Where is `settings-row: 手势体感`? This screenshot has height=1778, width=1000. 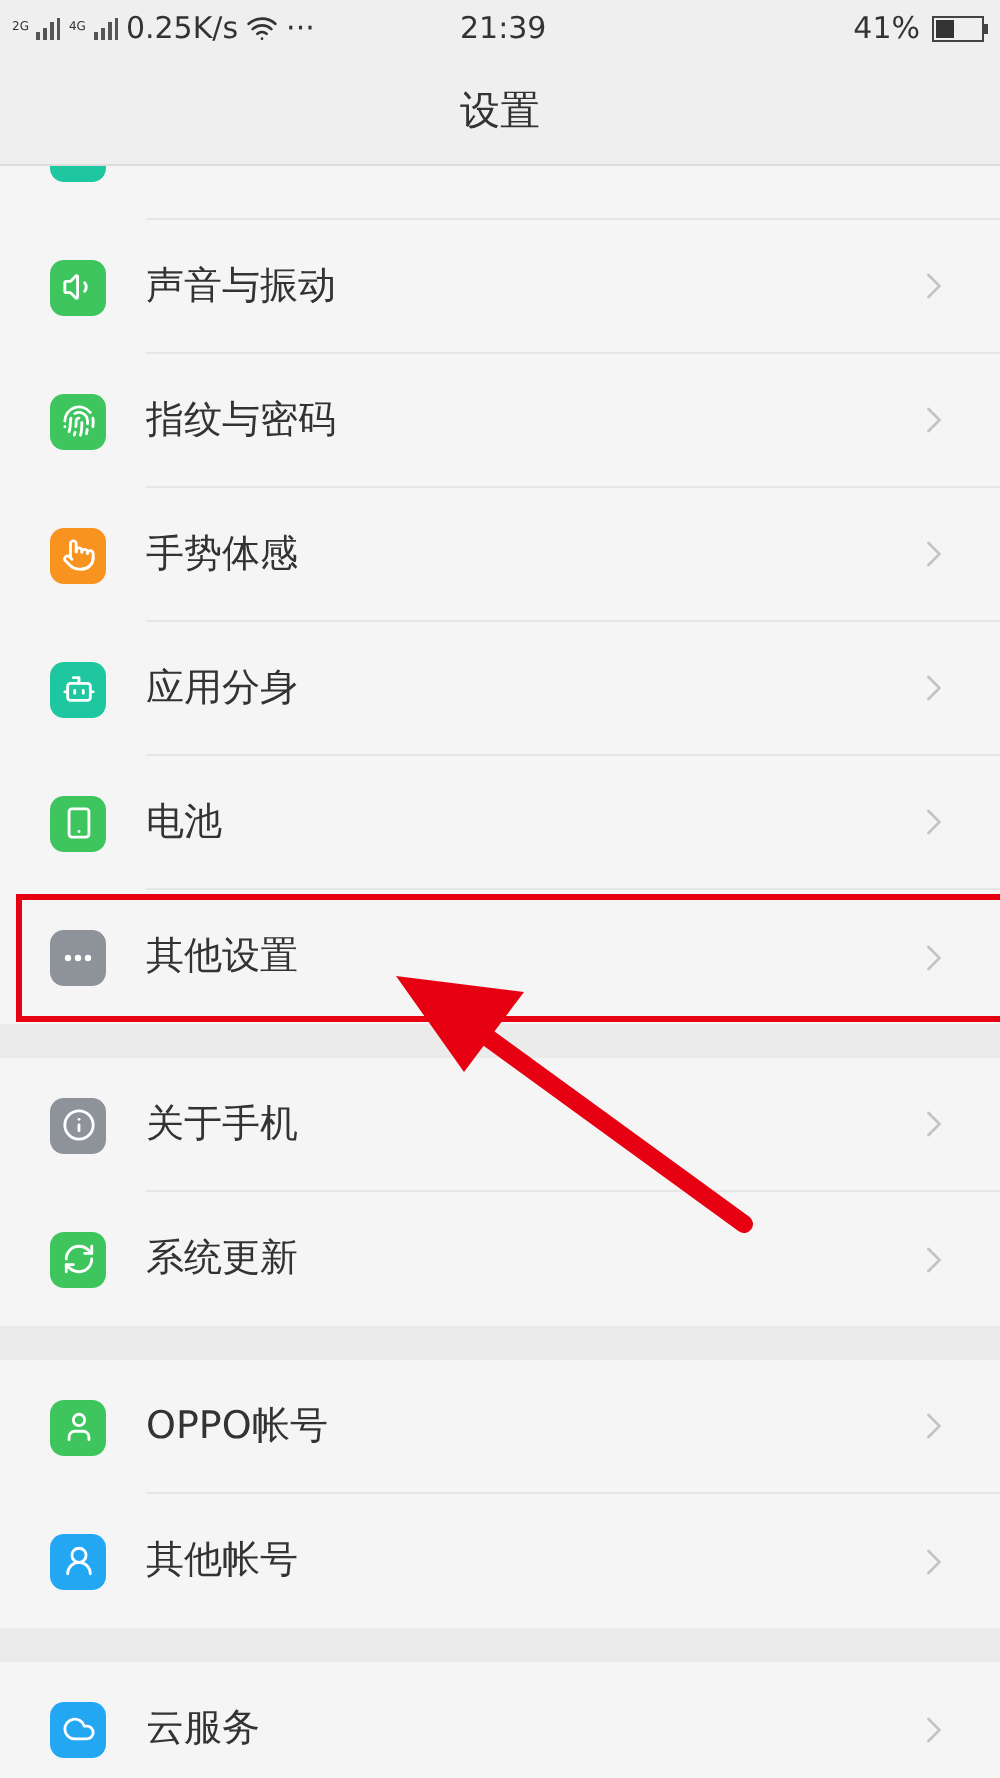
settings-row: 手势体感 is located at coordinates (500, 555).